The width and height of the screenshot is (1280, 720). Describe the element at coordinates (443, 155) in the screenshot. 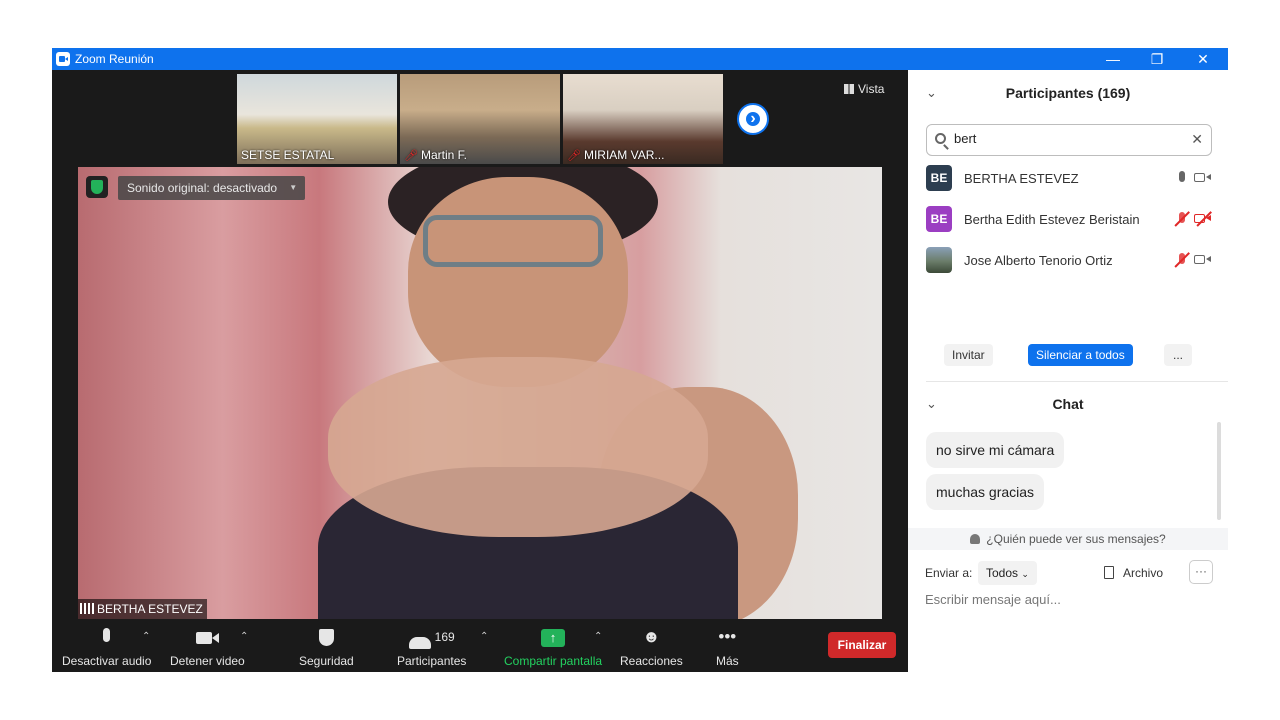

I see `thumbnail-name: Martin F.` at that location.